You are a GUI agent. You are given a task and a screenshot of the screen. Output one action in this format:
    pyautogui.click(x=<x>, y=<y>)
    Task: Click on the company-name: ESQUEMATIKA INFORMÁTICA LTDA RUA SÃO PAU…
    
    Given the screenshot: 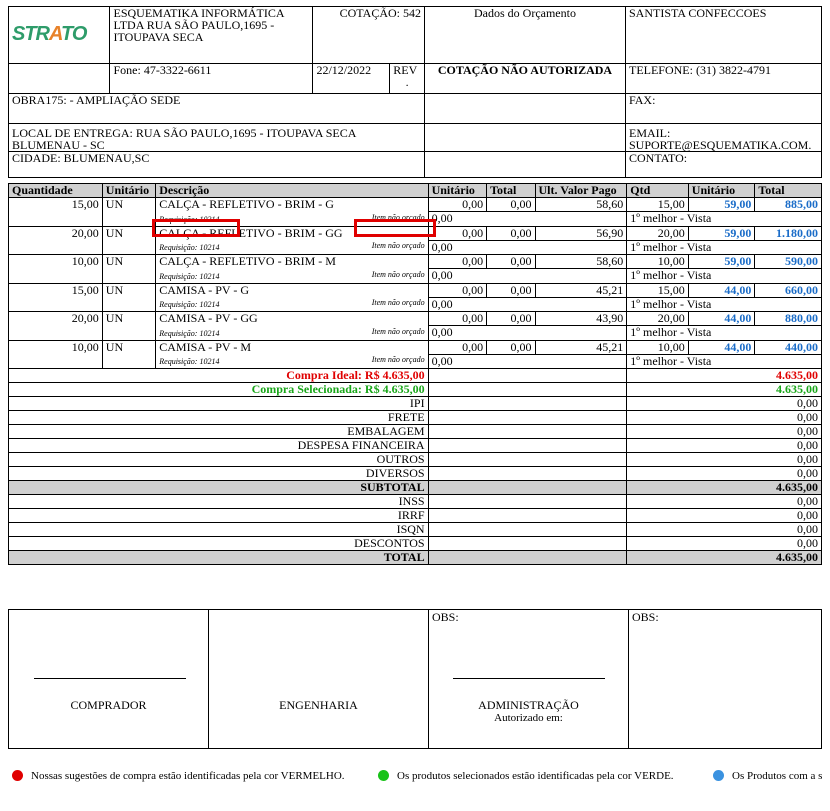 What is the action you would take?
    pyautogui.click(x=211, y=35)
    